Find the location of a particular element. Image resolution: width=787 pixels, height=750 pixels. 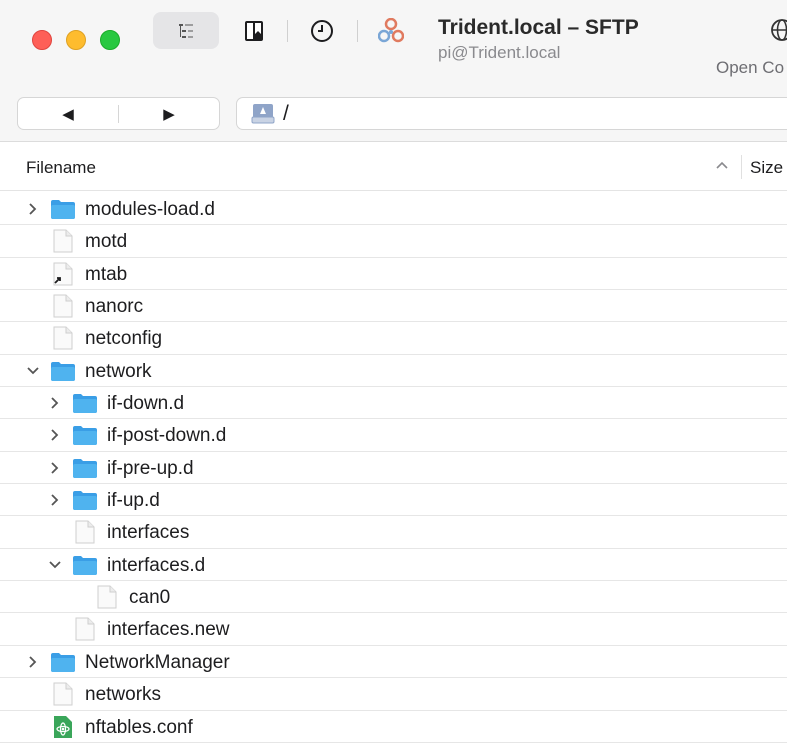

open-connection-label: Open Co is located at coordinates (750, 68).